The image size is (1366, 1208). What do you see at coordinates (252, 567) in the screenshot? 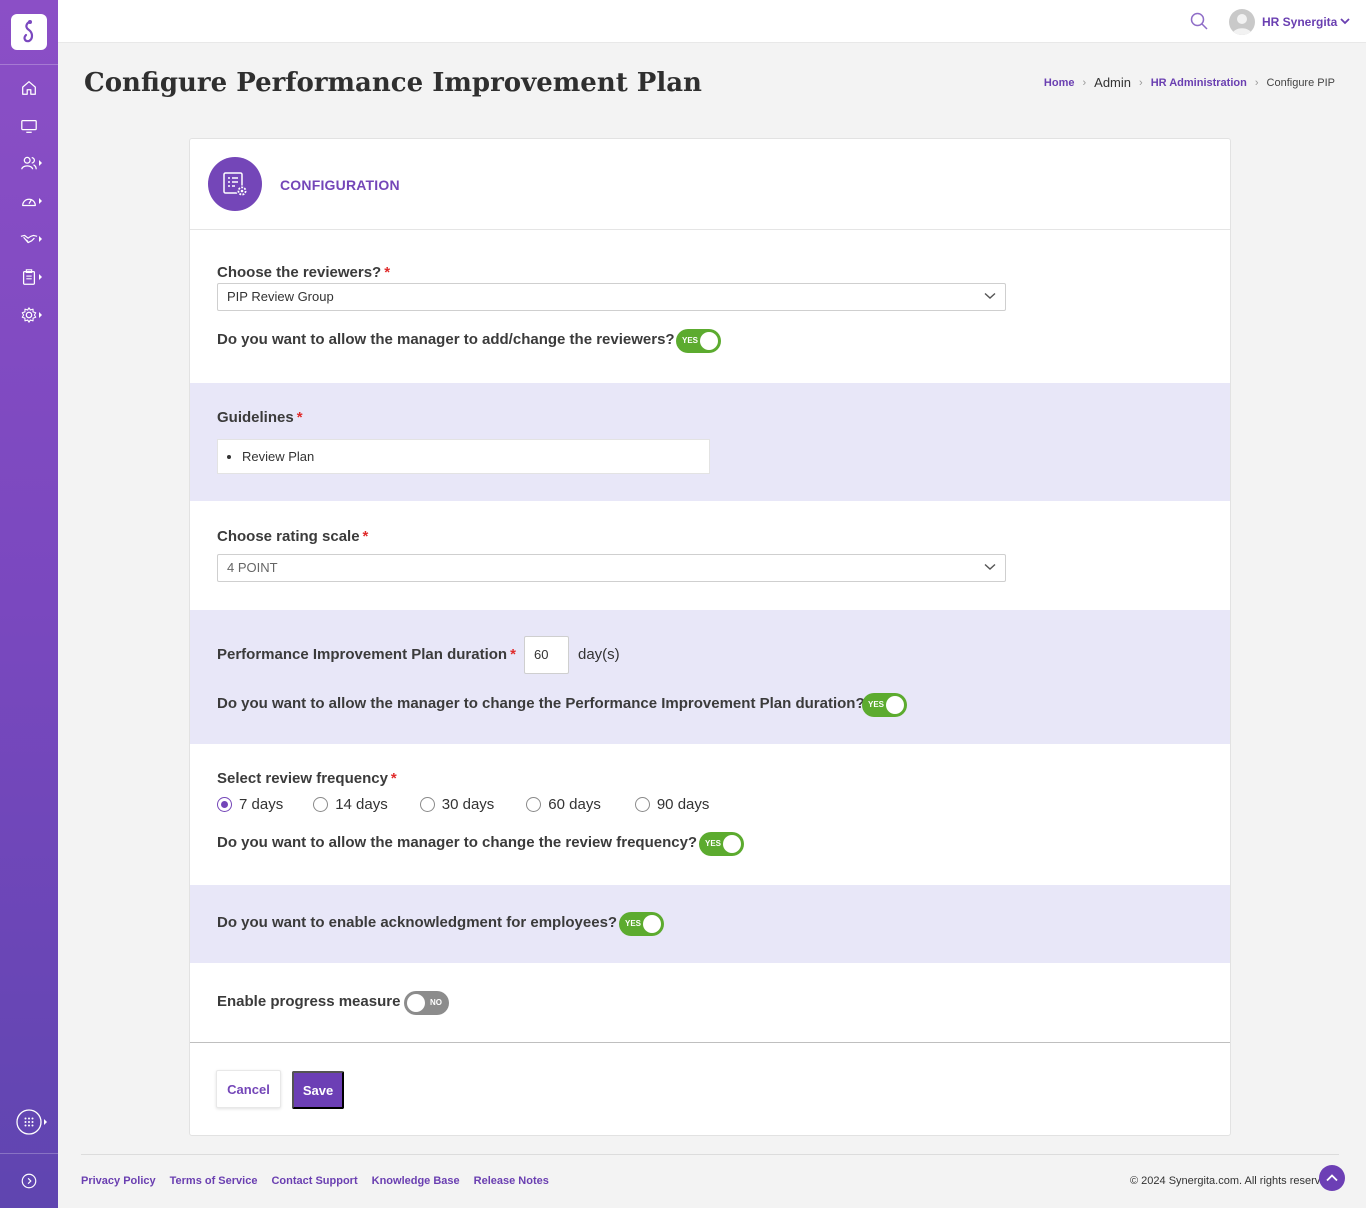
I see `rating-scale-selected-value: 4 POINT` at bounding box center [252, 567].